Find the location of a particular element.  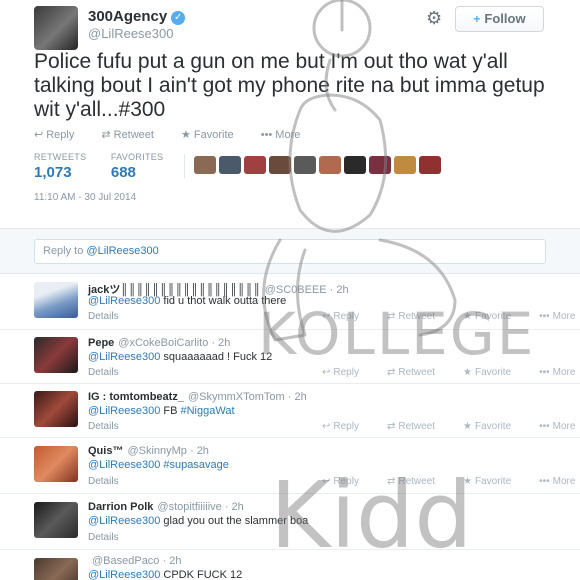

verified-badge-icon: ✓ is located at coordinates (178, 18).